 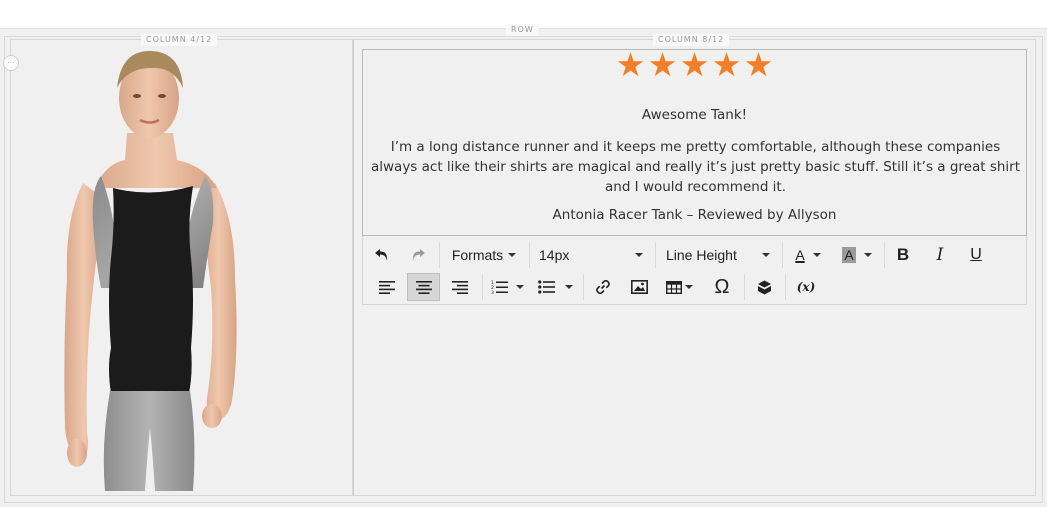 What do you see at coordinates (179, 40) in the screenshot?
I see `column-4-tag: COLUMN 4/12` at bounding box center [179, 40].